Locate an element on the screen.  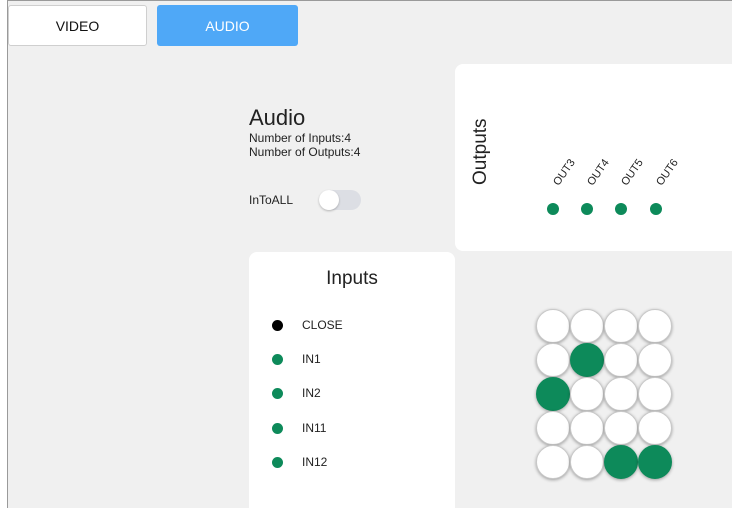
input-item: IN11 is located at coordinates (299, 428).